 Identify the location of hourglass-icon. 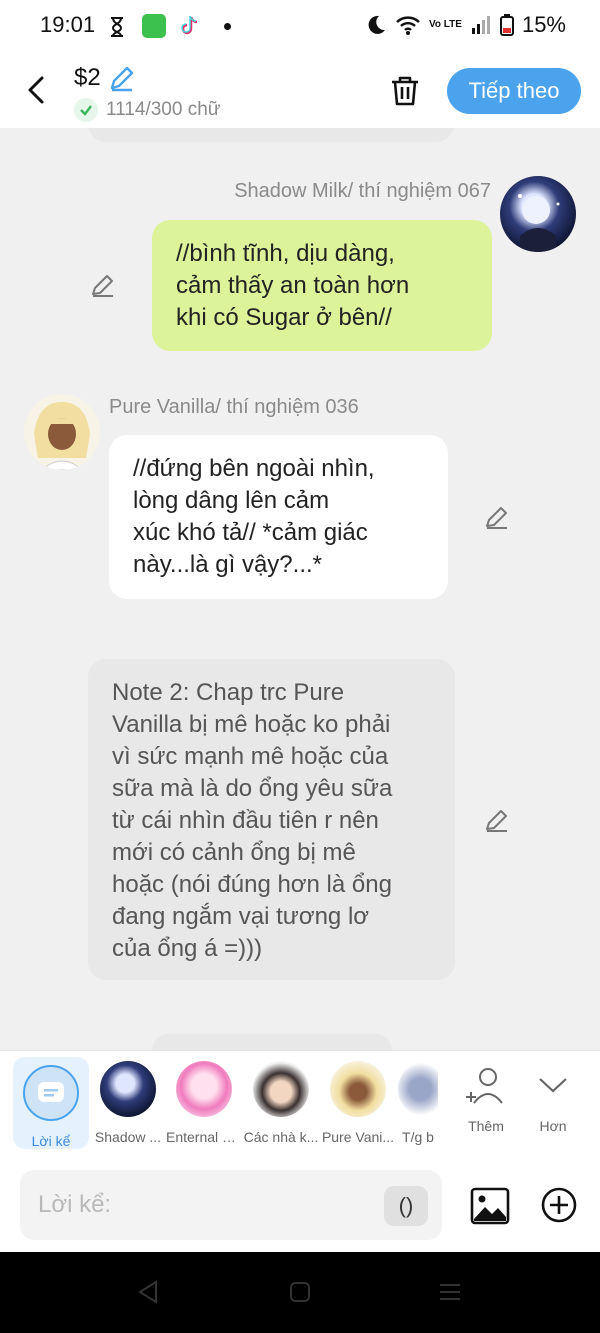
(117, 27).